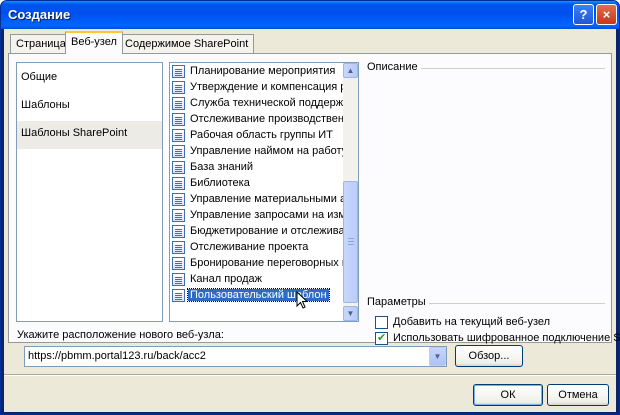 This screenshot has height=415, width=620. What do you see at coordinates (226, 279) in the screenshot?
I see `list-item-label: Канал продаж` at bounding box center [226, 279].